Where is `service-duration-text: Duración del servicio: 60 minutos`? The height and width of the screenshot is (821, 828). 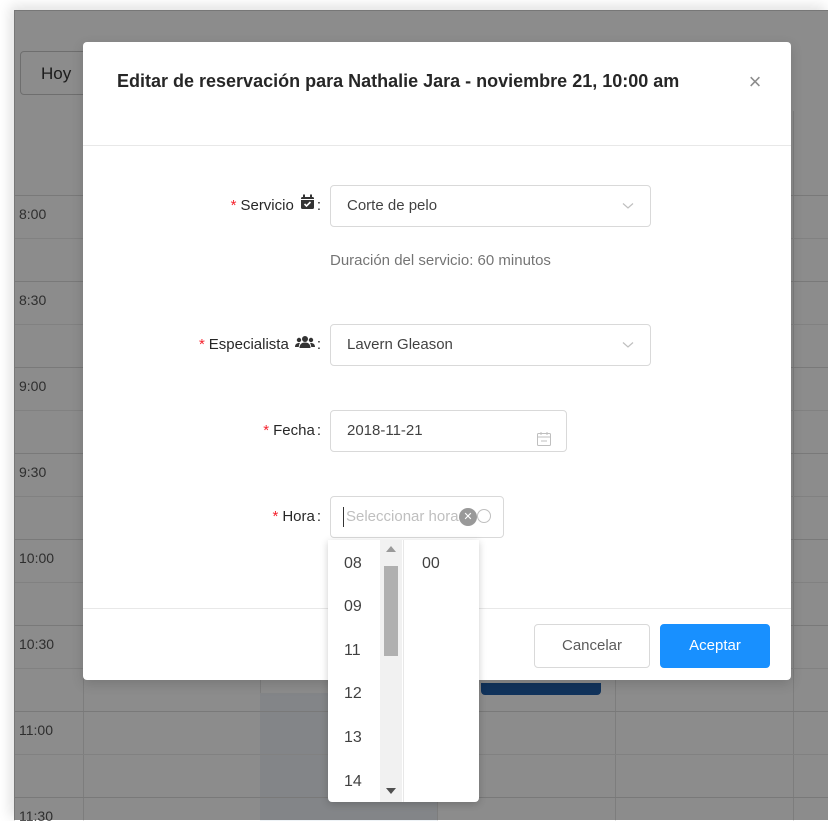
service-duration-text: Duración del servicio: 60 minutos is located at coordinates (440, 260).